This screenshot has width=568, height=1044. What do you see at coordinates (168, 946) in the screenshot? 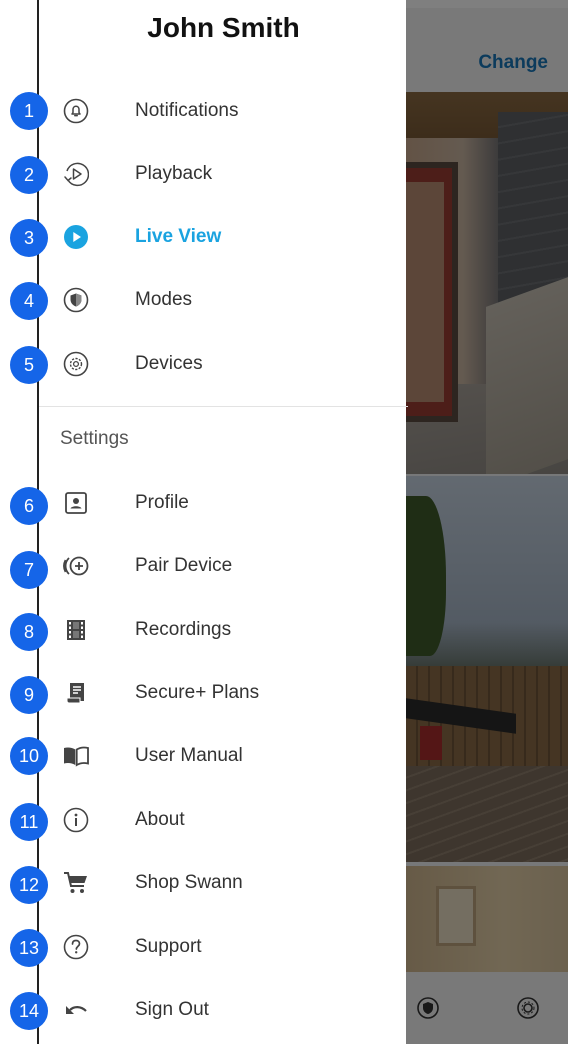
I see `menu-item-label: Support` at bounding box center [168, 946].